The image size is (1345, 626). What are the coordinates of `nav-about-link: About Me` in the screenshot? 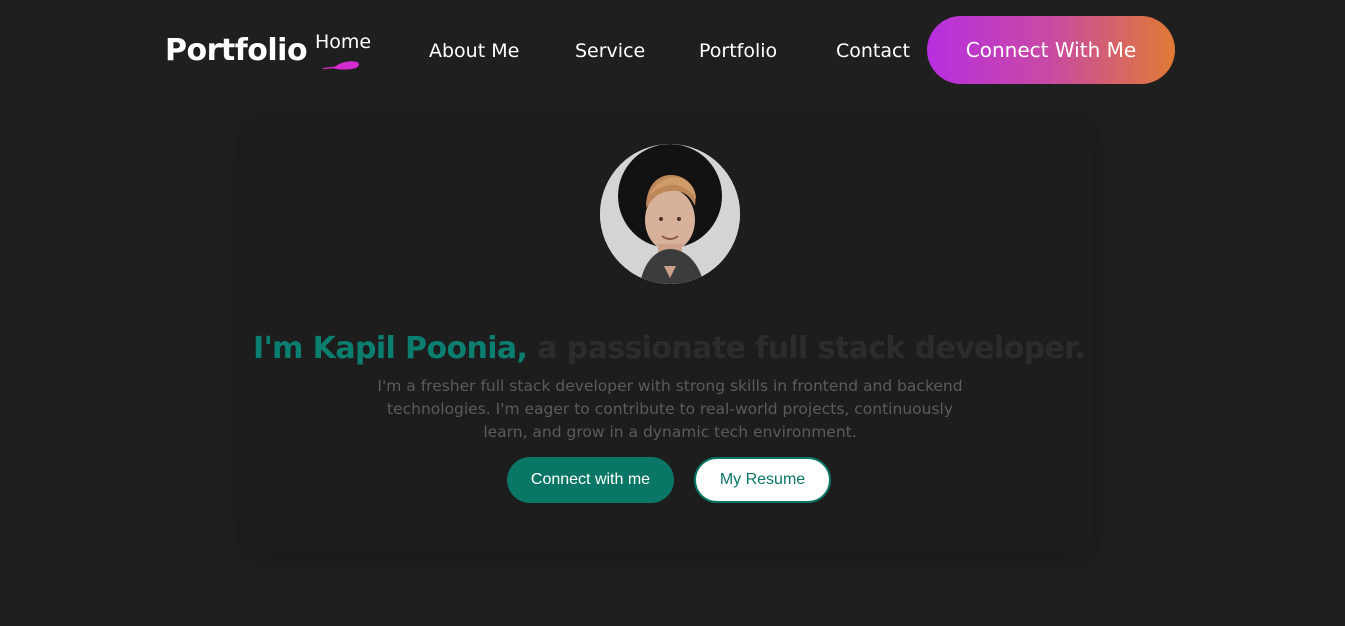 It's located at (474, 51).